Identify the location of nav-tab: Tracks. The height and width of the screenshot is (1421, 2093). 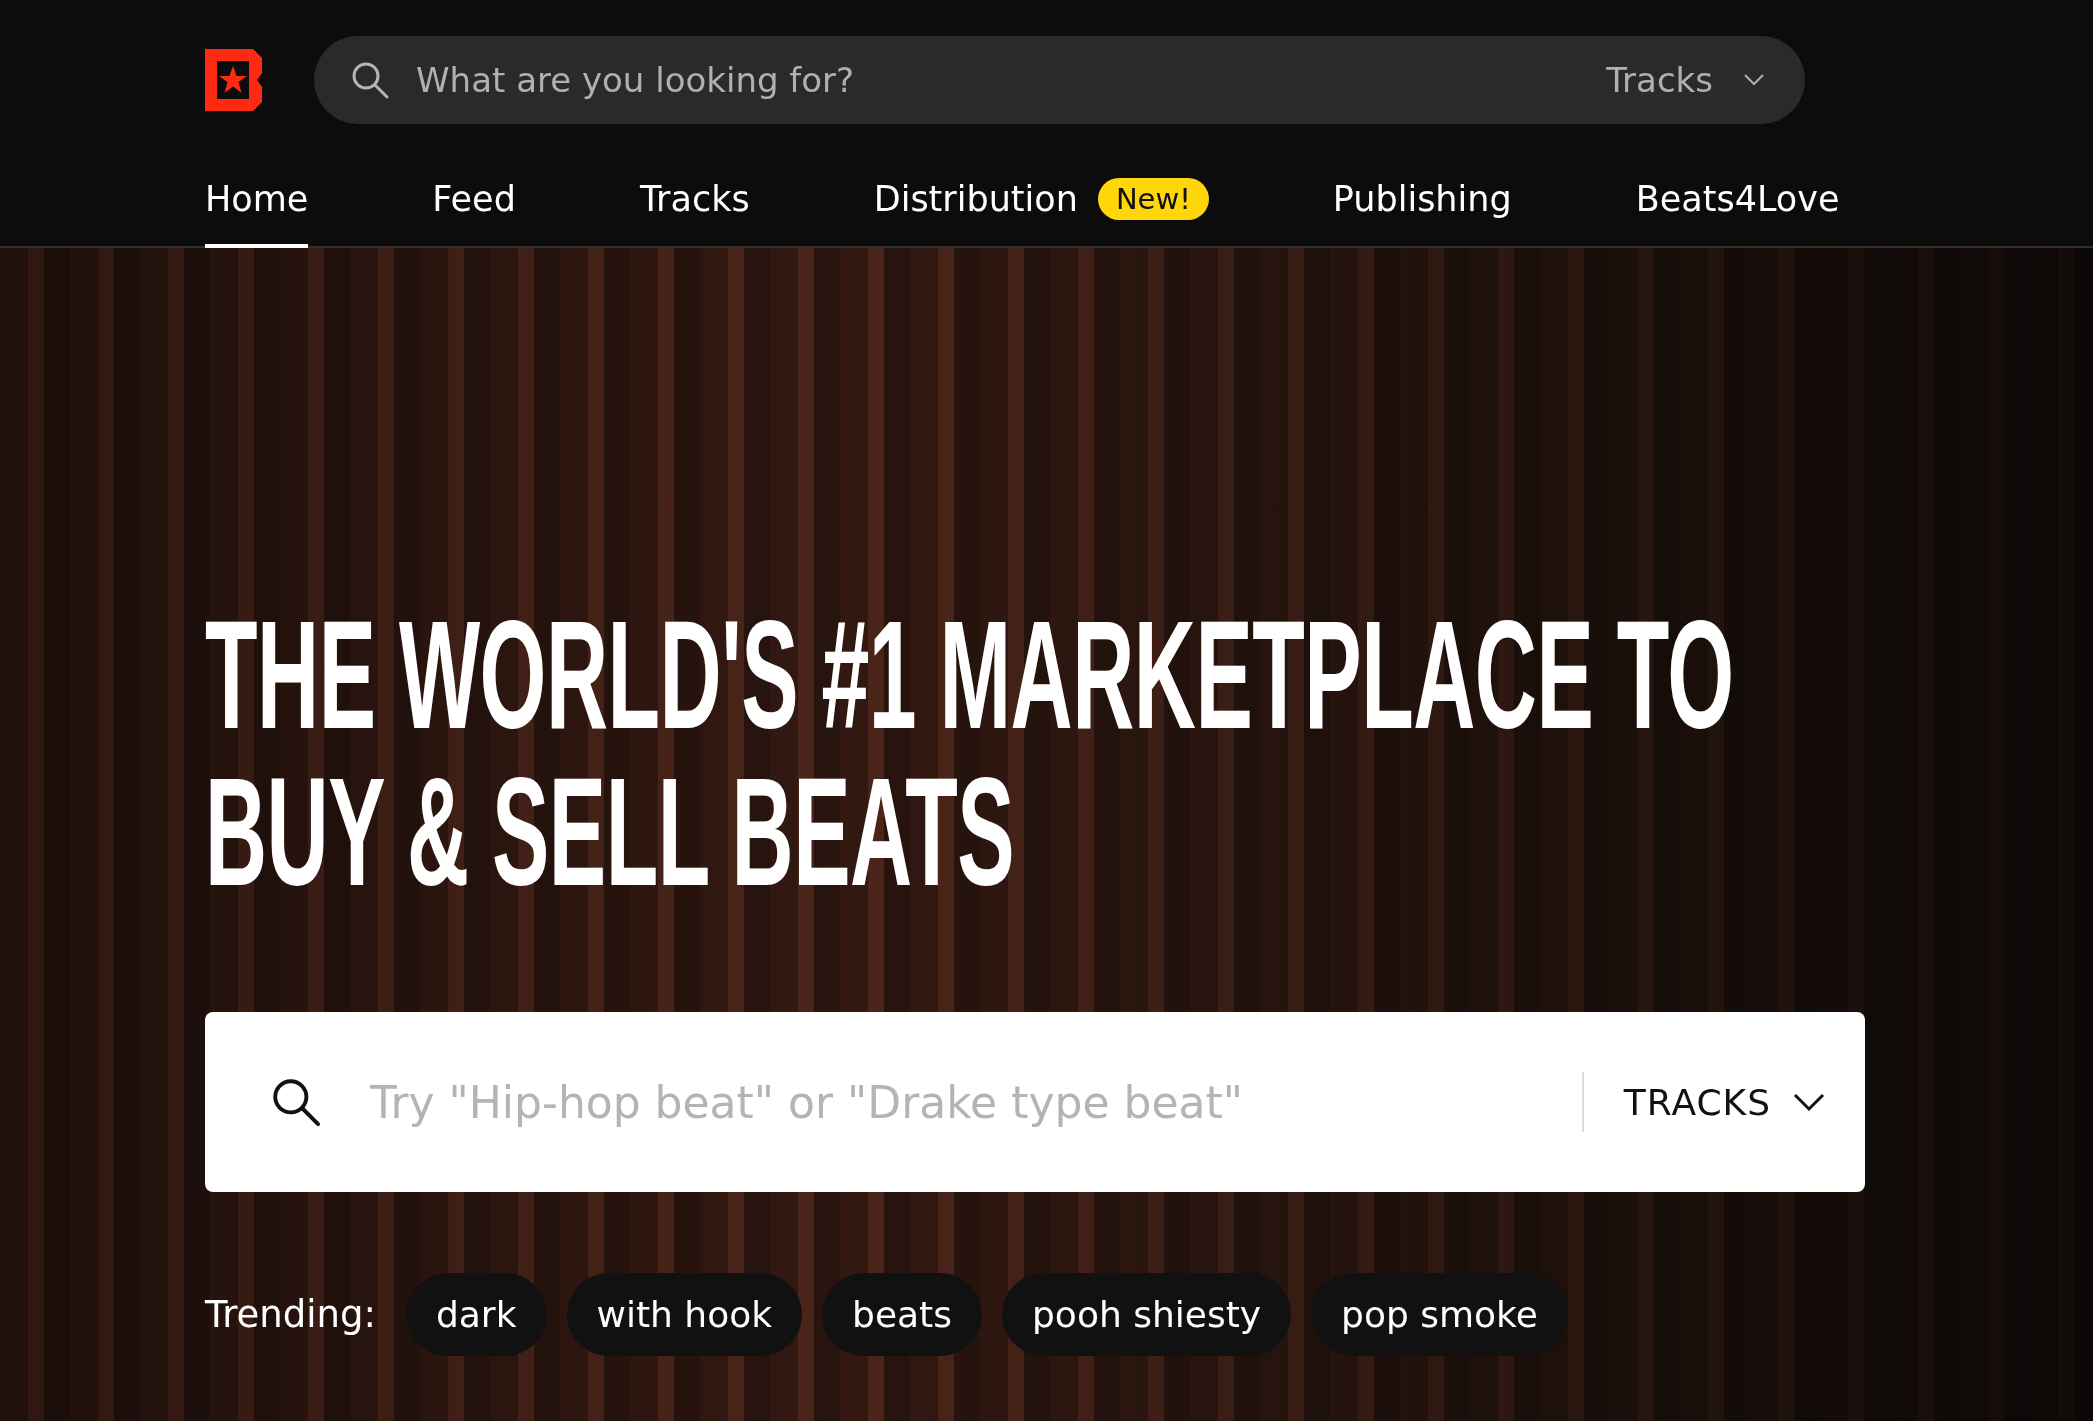
(694, 199).